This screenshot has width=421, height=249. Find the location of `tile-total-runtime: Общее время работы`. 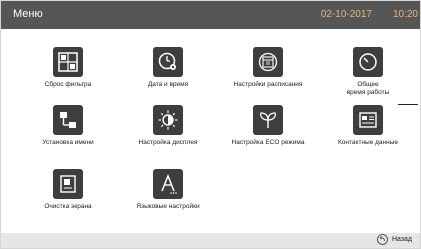

tile-total-runtime: Общее время работы is located at coordinates (368, 77).